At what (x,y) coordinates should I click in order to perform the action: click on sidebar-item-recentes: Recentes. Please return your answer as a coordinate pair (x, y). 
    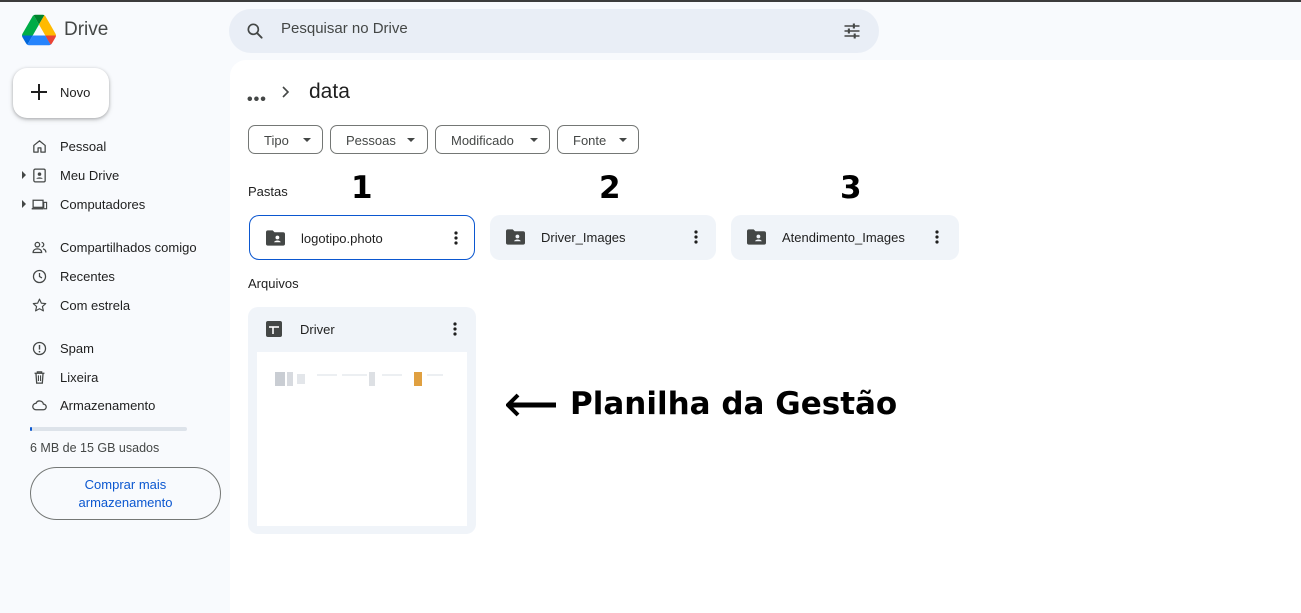
    Looking at the image, I should click on (111, 276).